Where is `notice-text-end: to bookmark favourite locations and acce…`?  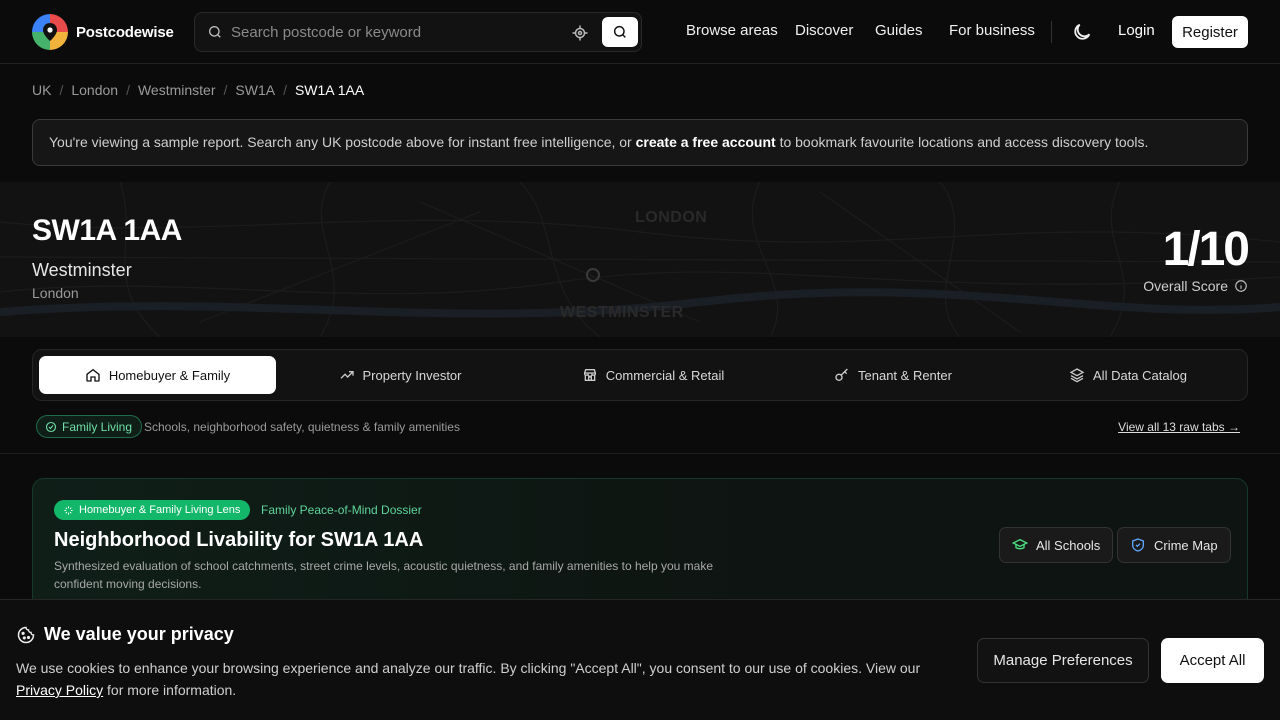 notice-text-end: to bookmark favourite locations and acce… is located at coordinates (962, 142).